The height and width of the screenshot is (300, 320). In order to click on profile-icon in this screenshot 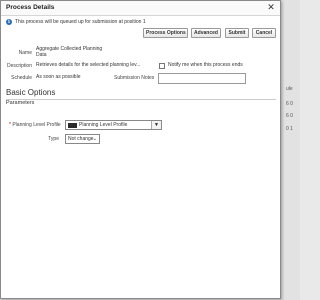, I will do `click(72, 125)`.